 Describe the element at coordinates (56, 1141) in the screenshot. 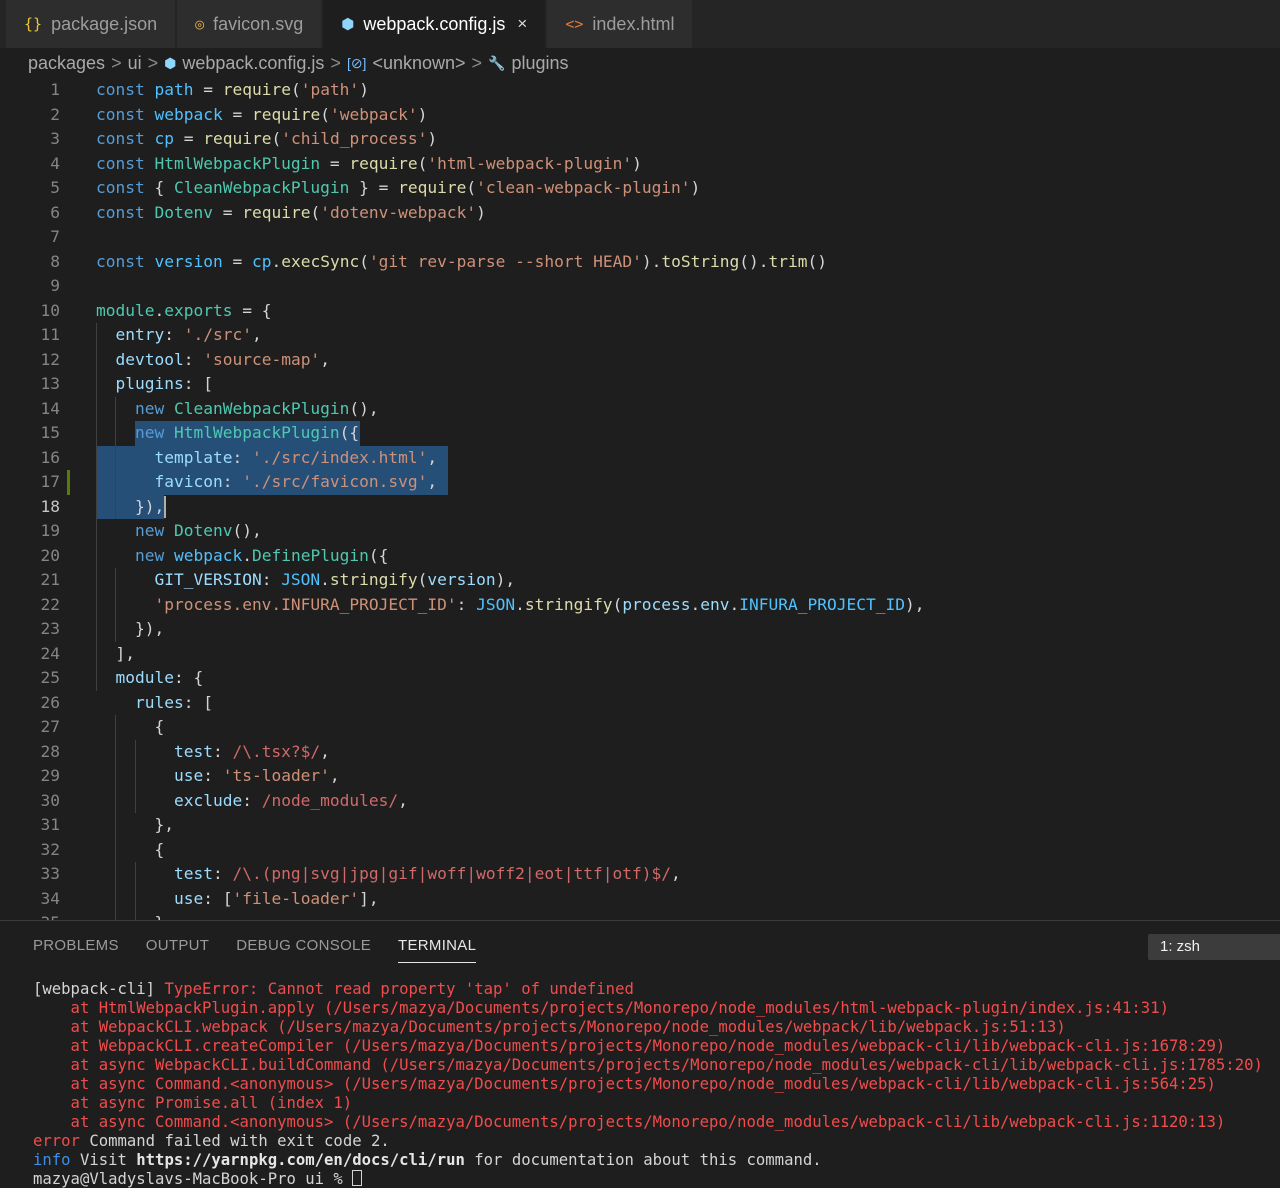

I see `terminal-text: error` at that location.